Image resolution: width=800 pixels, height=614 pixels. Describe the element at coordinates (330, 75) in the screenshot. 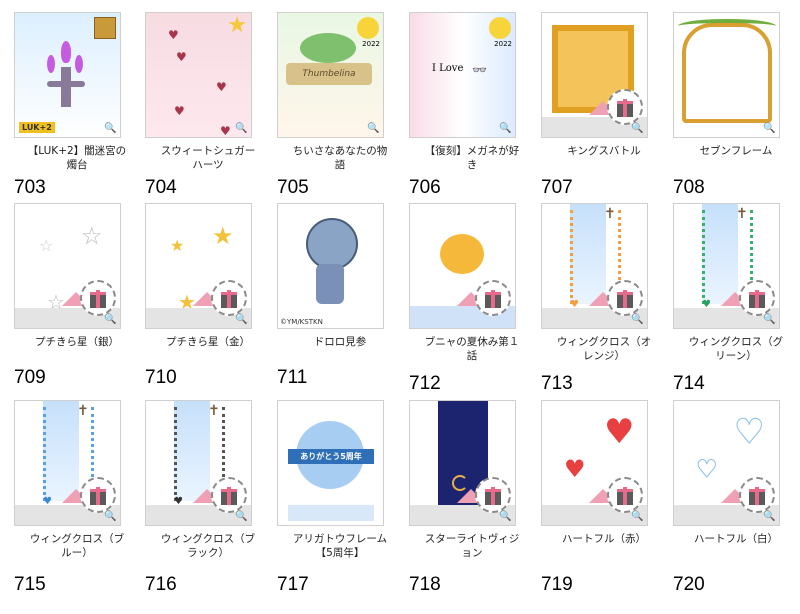

I see `item-thumbnail: Thumbelina 2022 🔍` at that location.